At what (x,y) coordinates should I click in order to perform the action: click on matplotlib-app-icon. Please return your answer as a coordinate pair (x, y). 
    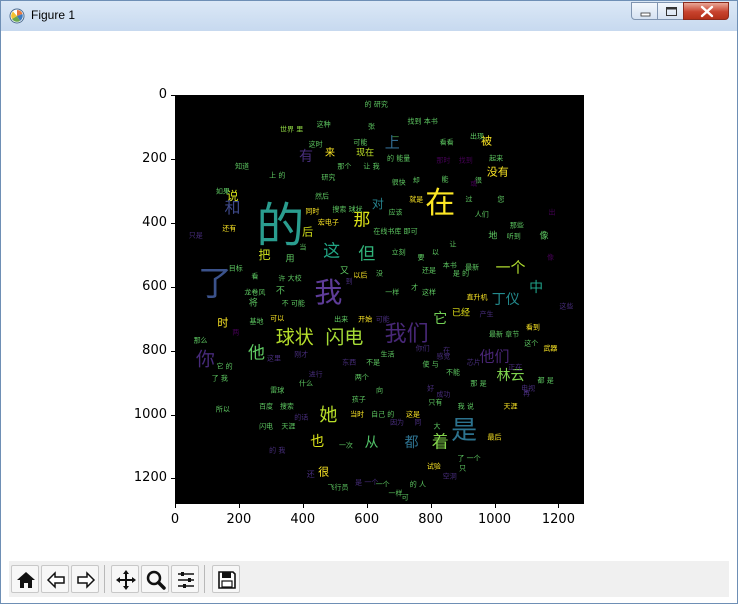
    Looking at the image, I should click on (17, 16).